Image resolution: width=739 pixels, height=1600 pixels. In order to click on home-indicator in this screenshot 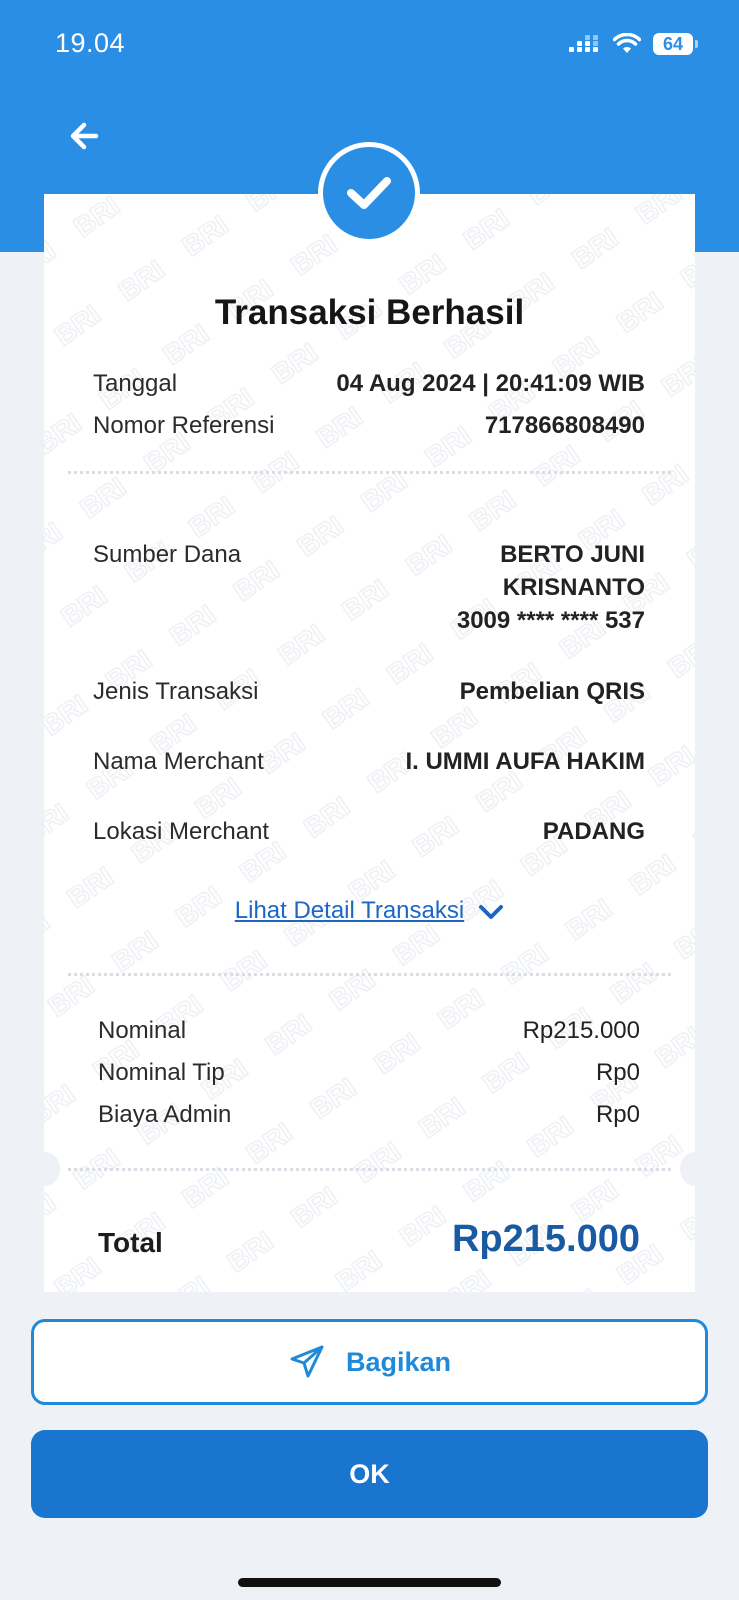, I will do `click(369, 1582)`.